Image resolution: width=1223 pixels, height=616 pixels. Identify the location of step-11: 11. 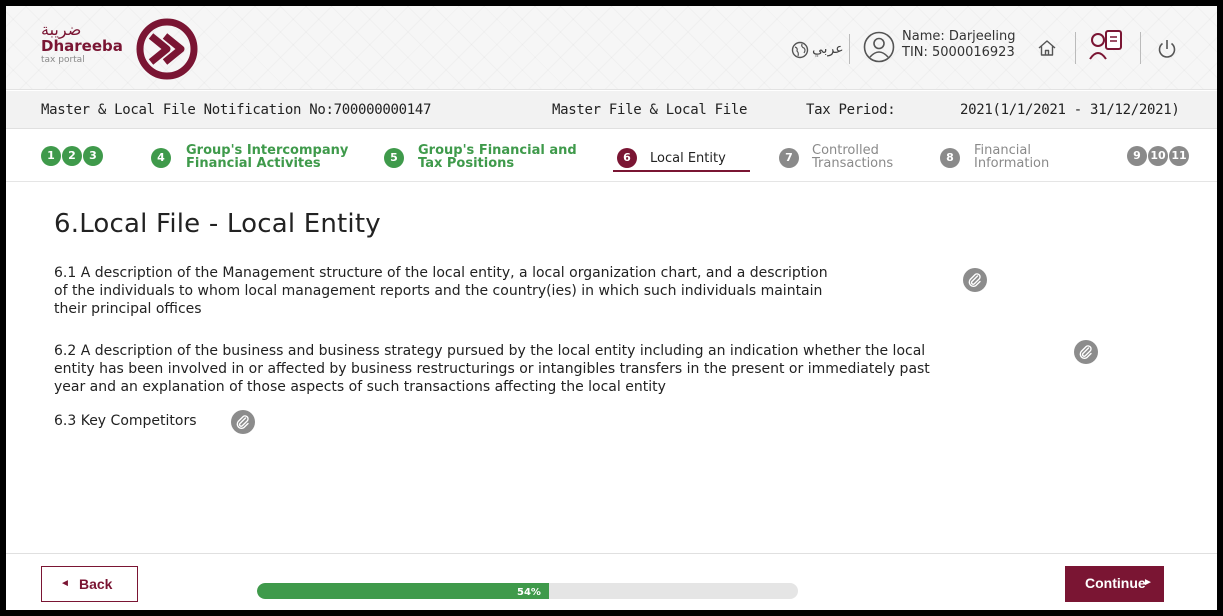
(1179, 156).